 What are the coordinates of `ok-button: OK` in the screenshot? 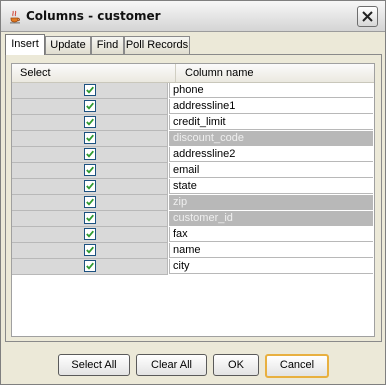 It's located at (236, 365).